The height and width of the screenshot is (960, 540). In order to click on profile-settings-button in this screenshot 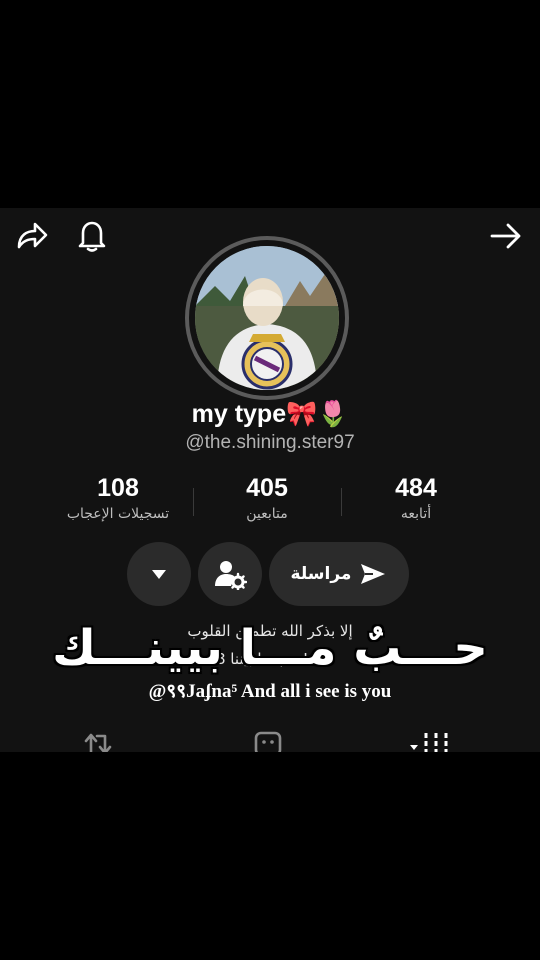, I will do `click(230, 574)`.